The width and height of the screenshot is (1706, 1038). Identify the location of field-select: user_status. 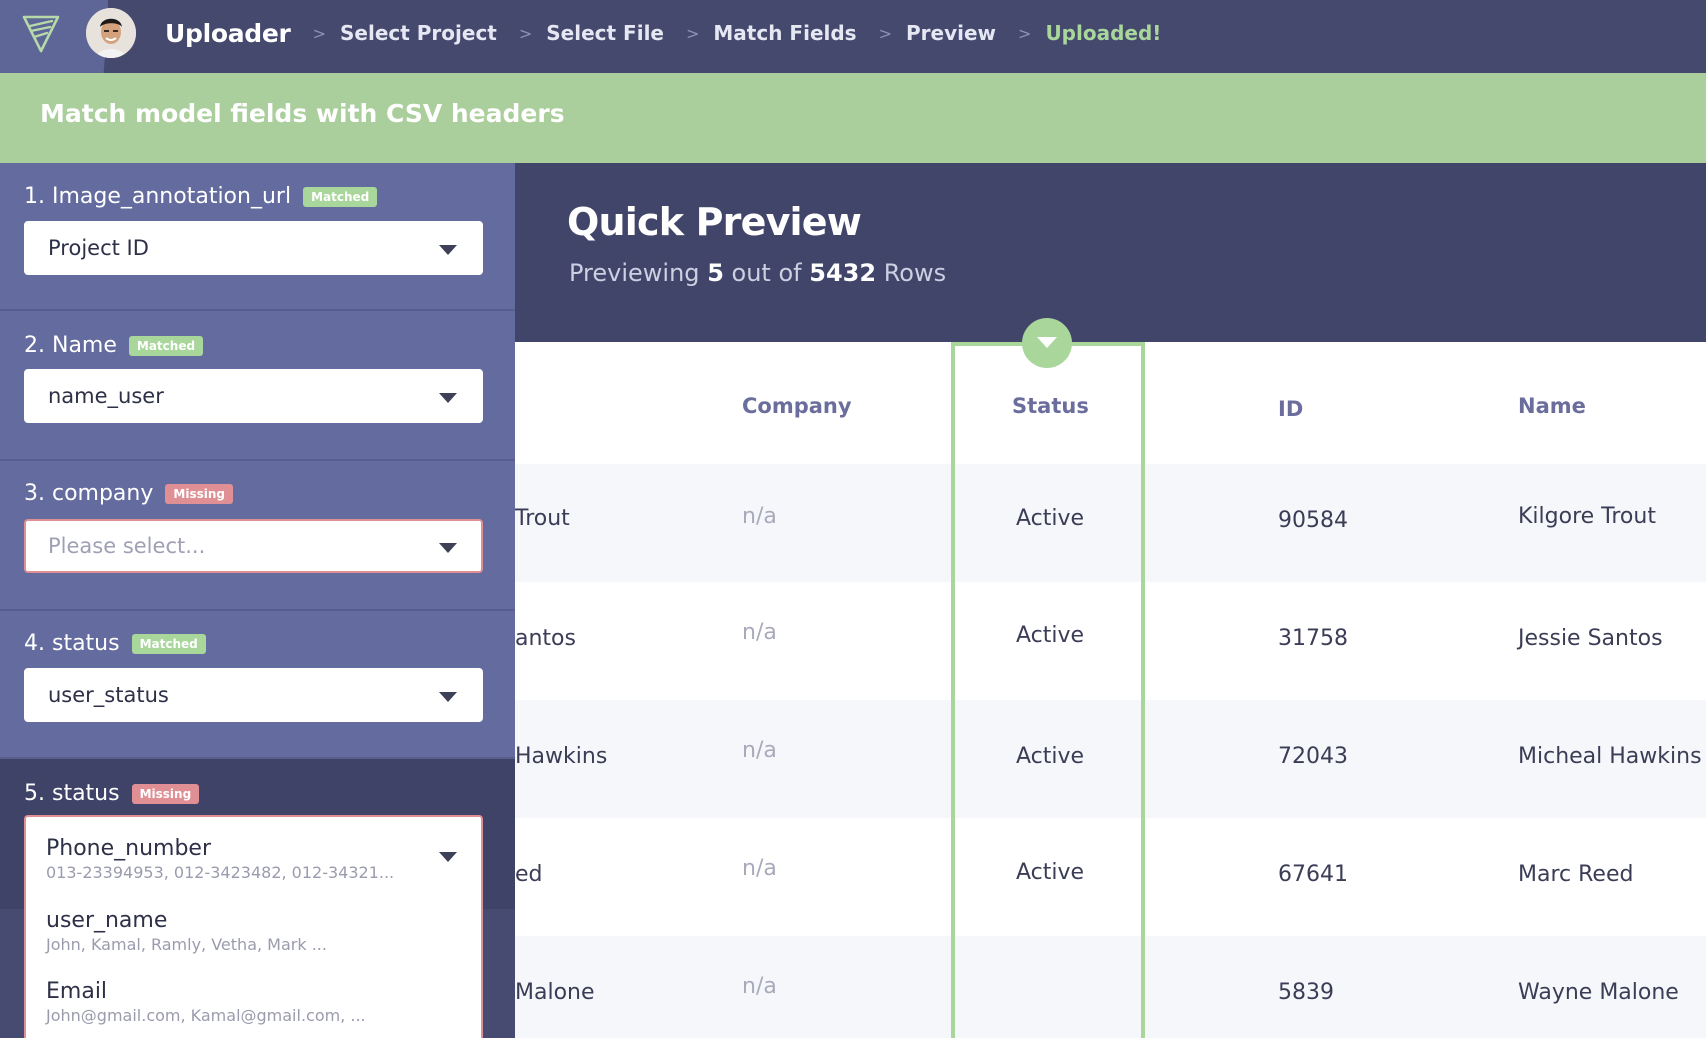
(253, 695).